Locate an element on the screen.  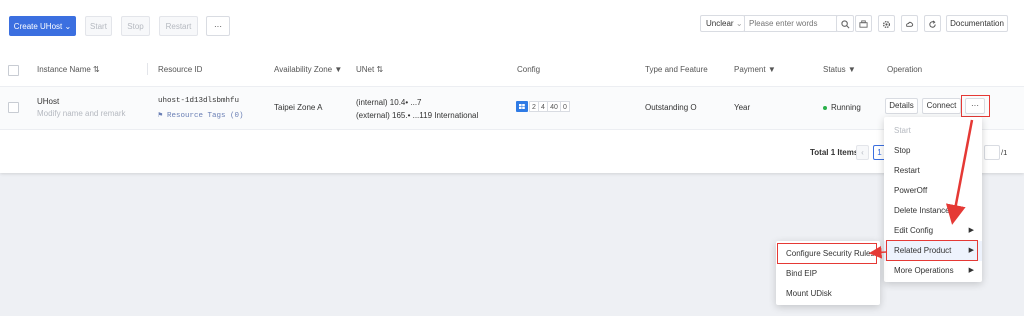
header-operation: Operation is located at coordinates (905, 69).